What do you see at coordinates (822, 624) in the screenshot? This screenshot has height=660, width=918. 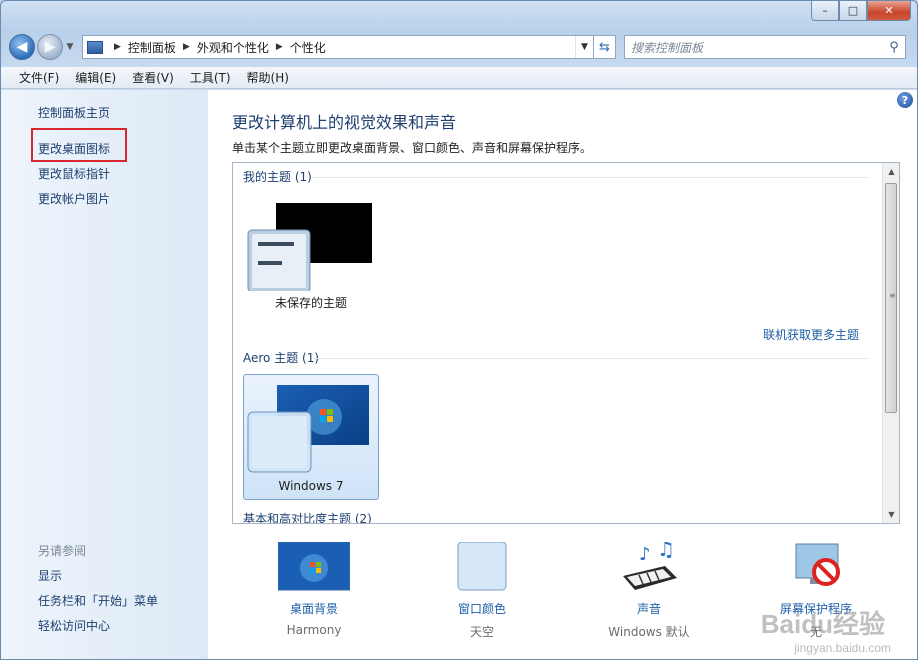 I see `watermark-logo: Baidu经验` at bounding box center [822, 624].